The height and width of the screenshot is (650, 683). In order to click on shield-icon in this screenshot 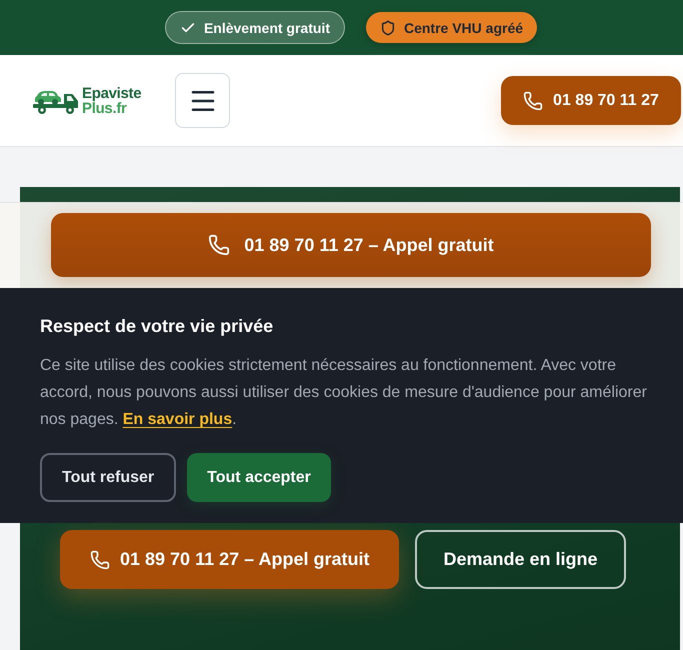, I will do `click(388, 28)`.